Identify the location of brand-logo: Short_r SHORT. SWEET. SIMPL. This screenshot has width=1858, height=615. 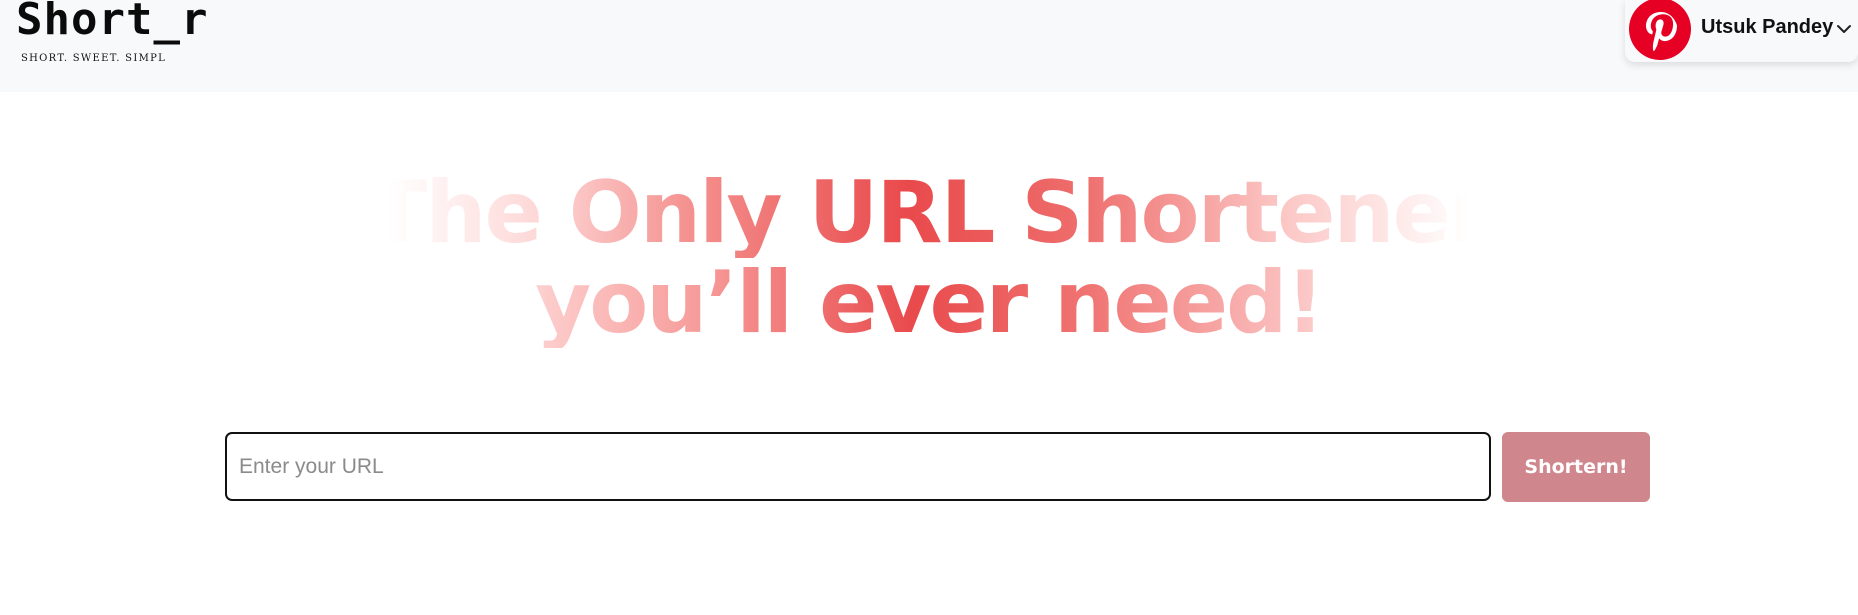
(110, 35).